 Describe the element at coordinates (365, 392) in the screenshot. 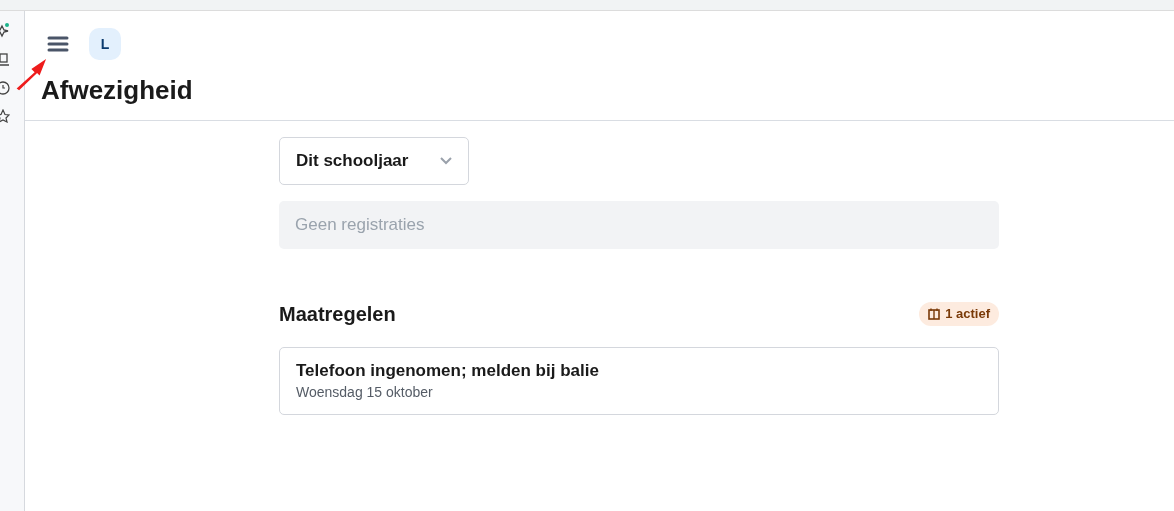

I see `measure-date: Woensdag 15 oktober` at that location.